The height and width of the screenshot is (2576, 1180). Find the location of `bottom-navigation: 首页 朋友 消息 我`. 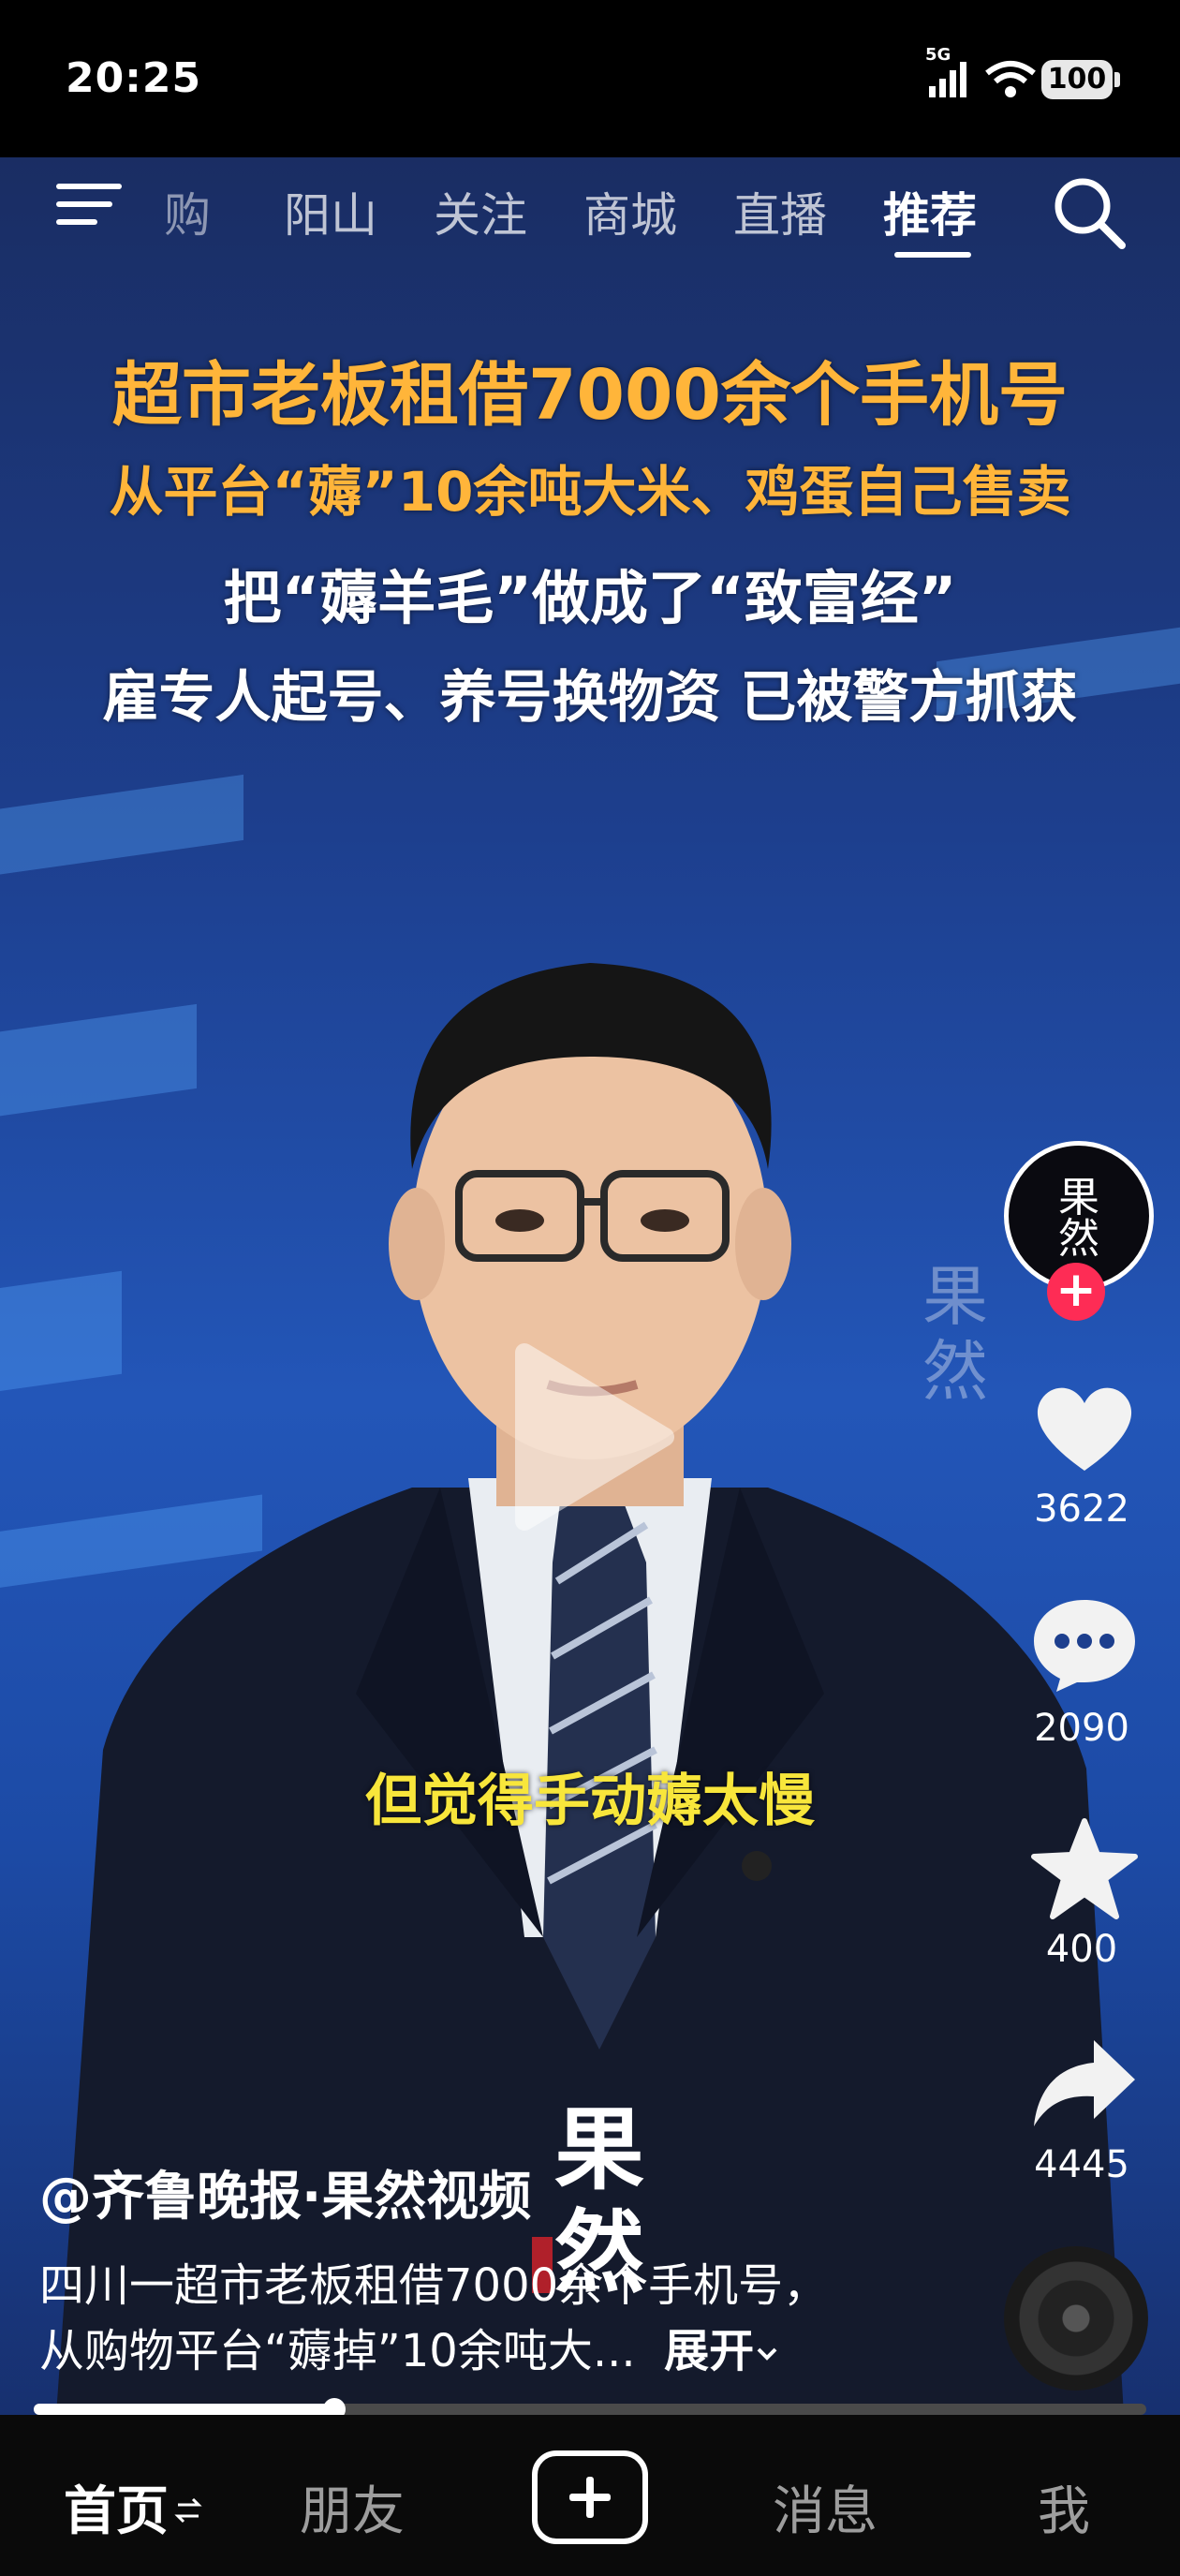

bottom-navigation: 首页 朋友 消息 我 is located at coordinates (590, 2495).